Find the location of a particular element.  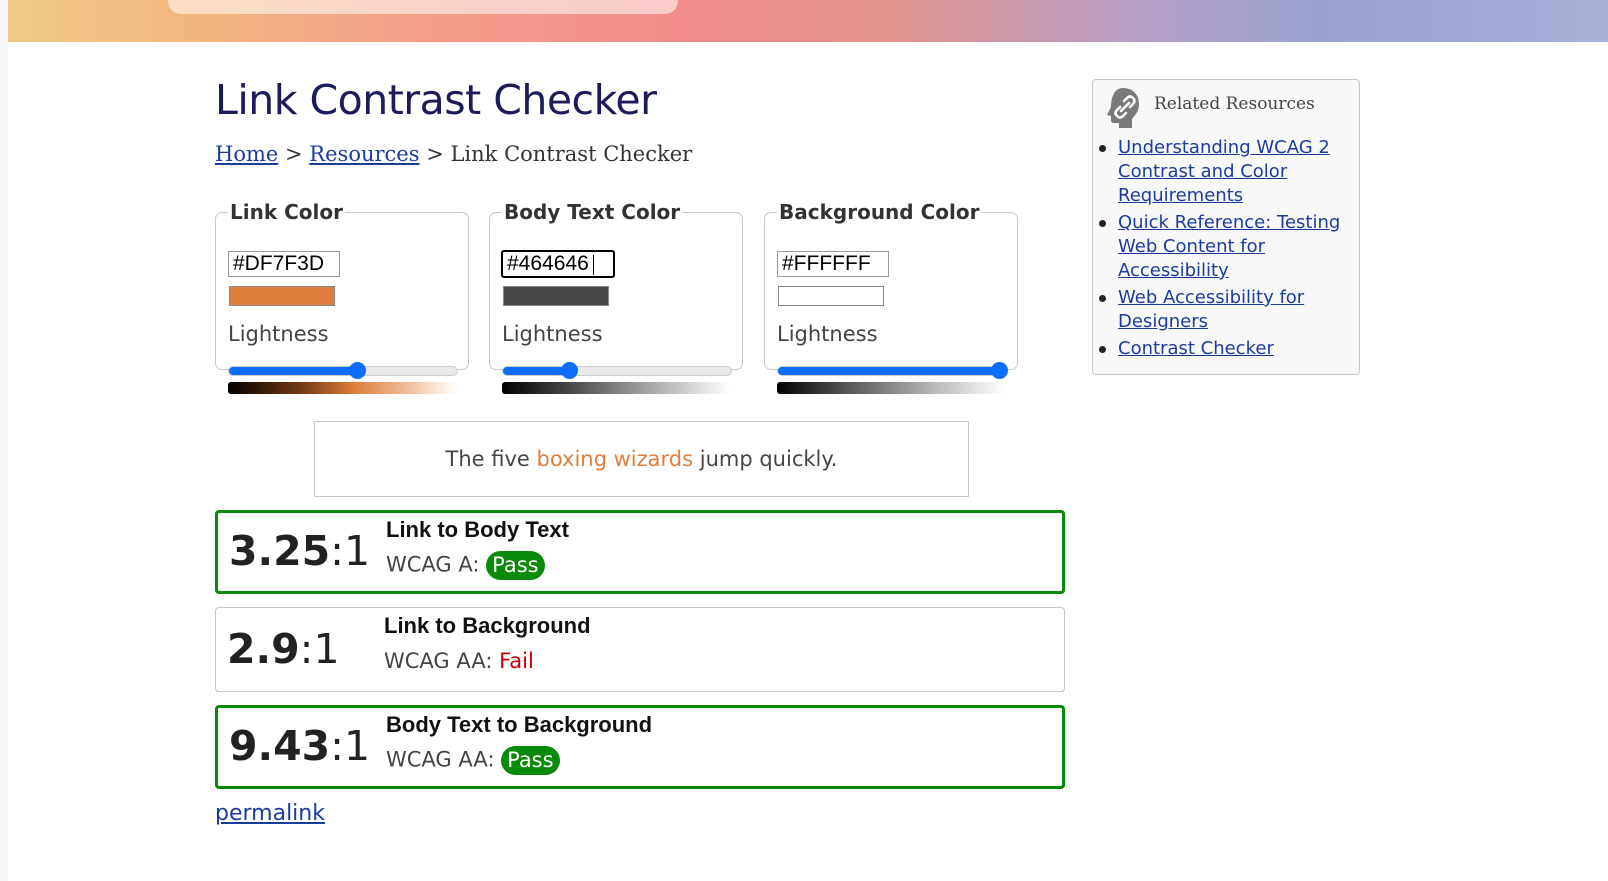

result-wcag-line: WCAG AA: Pass is located at coordinates (473, 760).